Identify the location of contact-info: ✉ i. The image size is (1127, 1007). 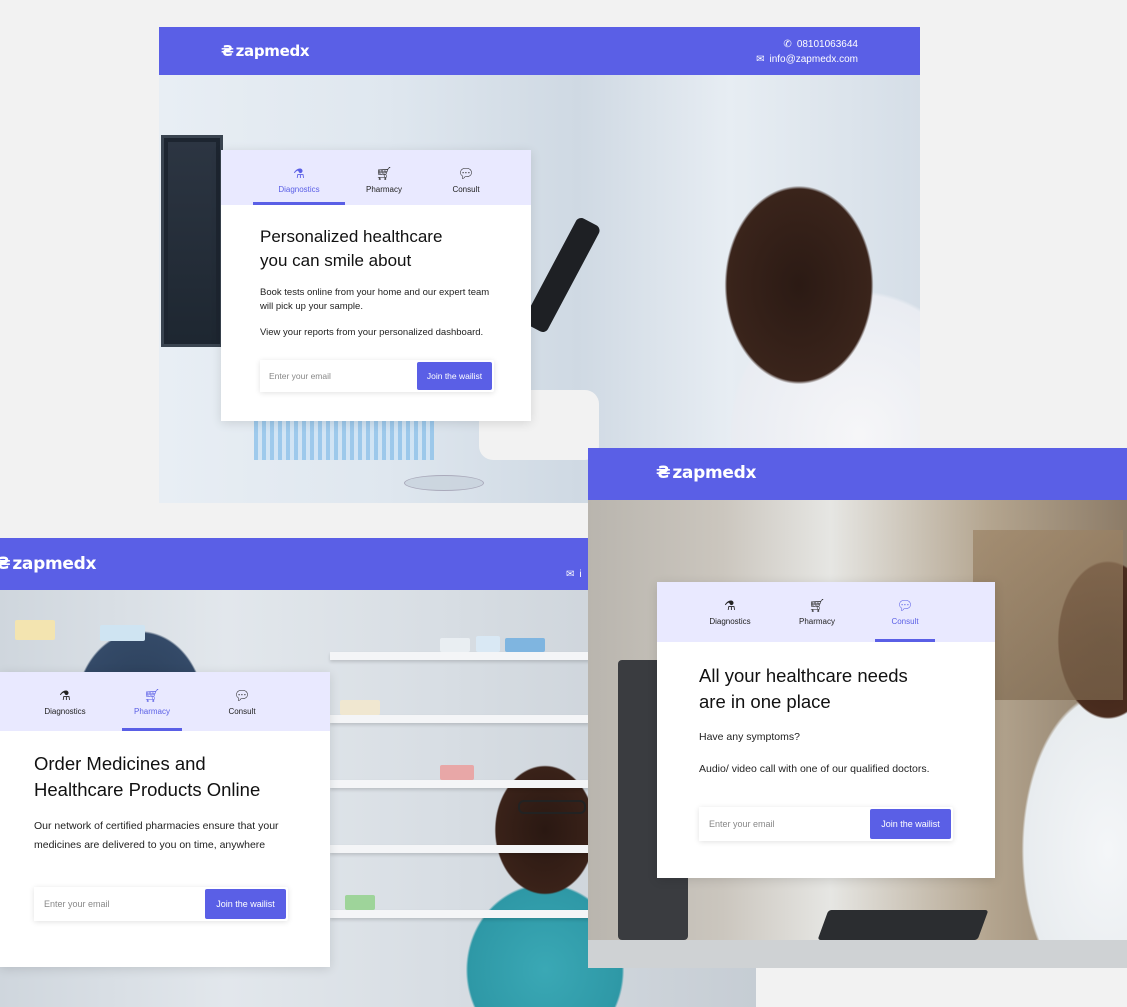
(574, 574).